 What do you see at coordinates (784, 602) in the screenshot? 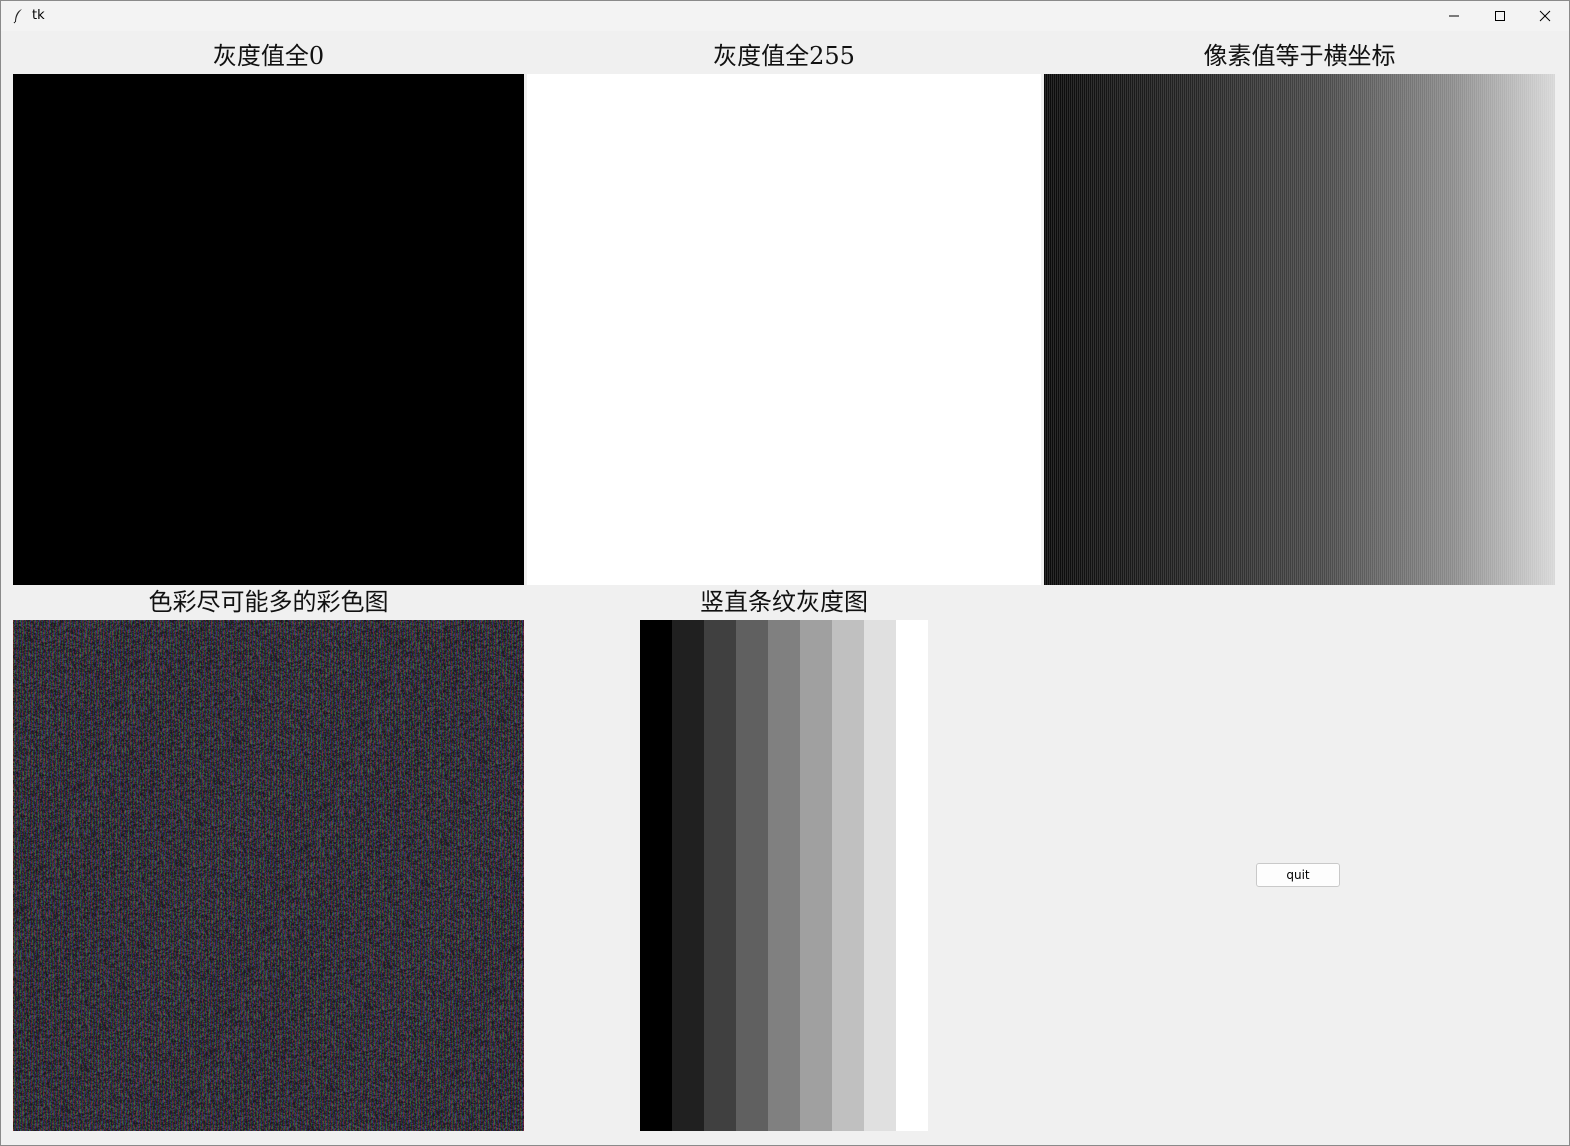
I see `caption-stripes: 竖直条纹灰度图` at bounding box center [784, 602].